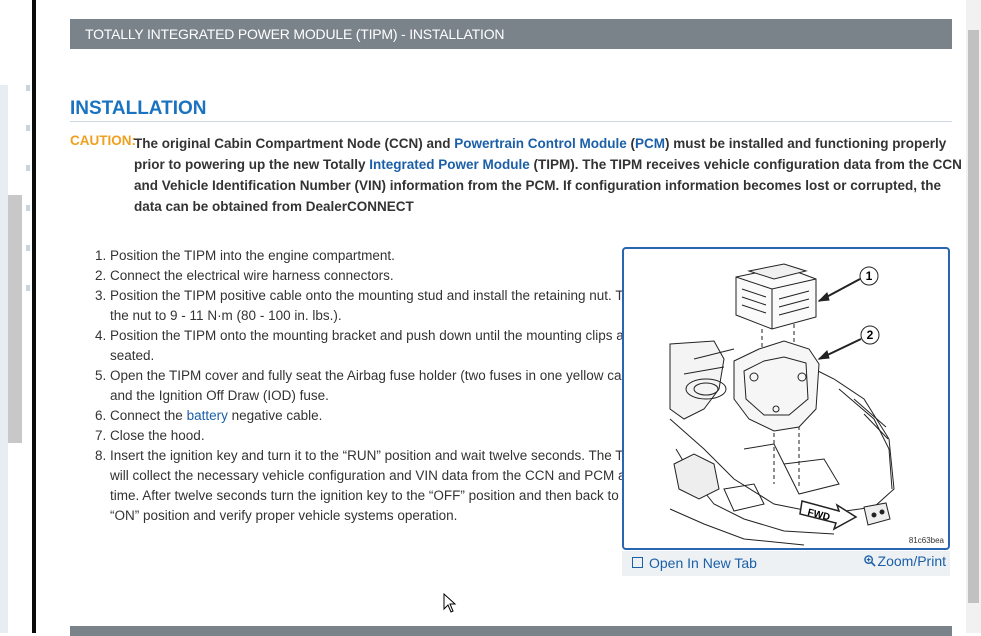 This screenshot has width=981, height=636. Describe the element at coordinates (637, 562) in the screenshot. I see `open-new-tab-icon` at that location.